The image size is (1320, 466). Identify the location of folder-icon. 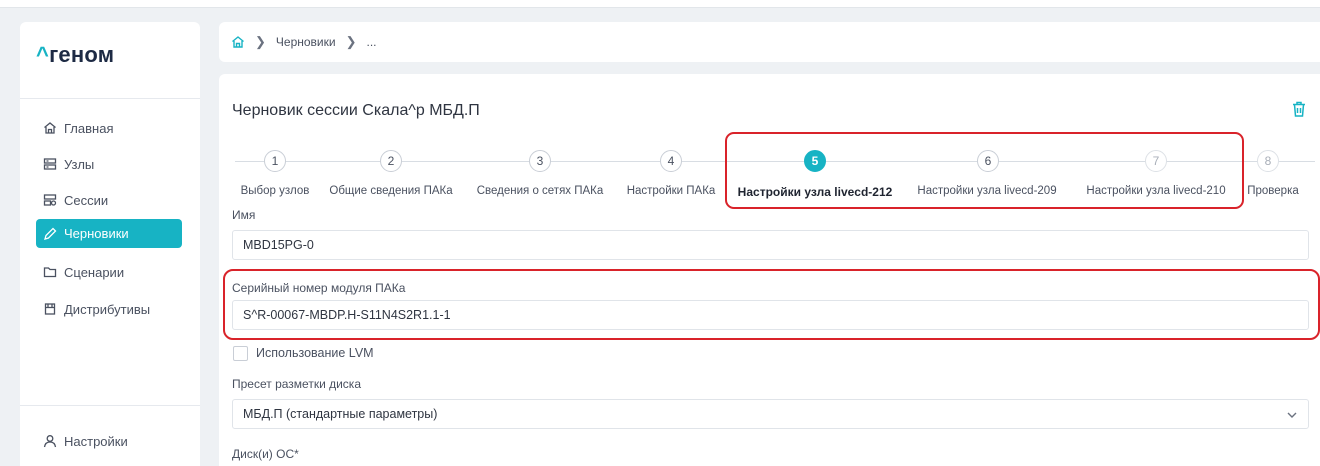
(50, 272).